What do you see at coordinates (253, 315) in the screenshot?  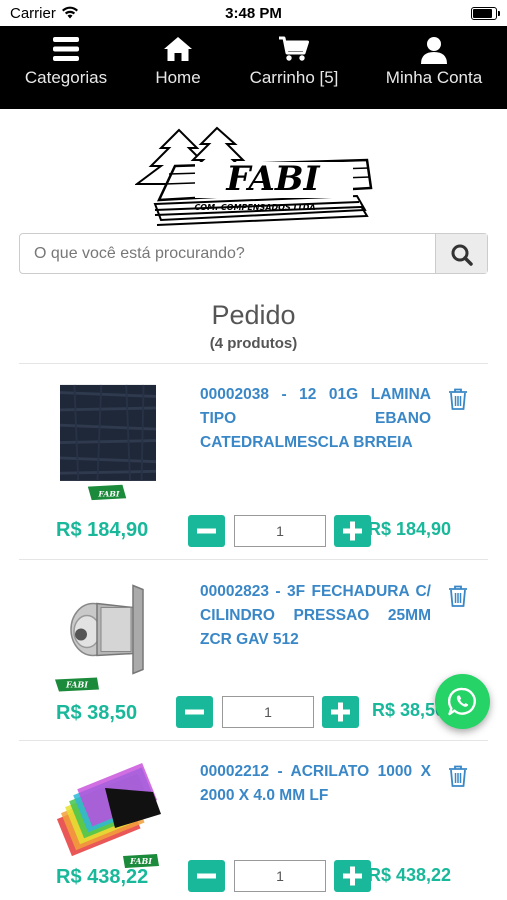 I see `page-title: Pedido` at bounding box center [253, 315].